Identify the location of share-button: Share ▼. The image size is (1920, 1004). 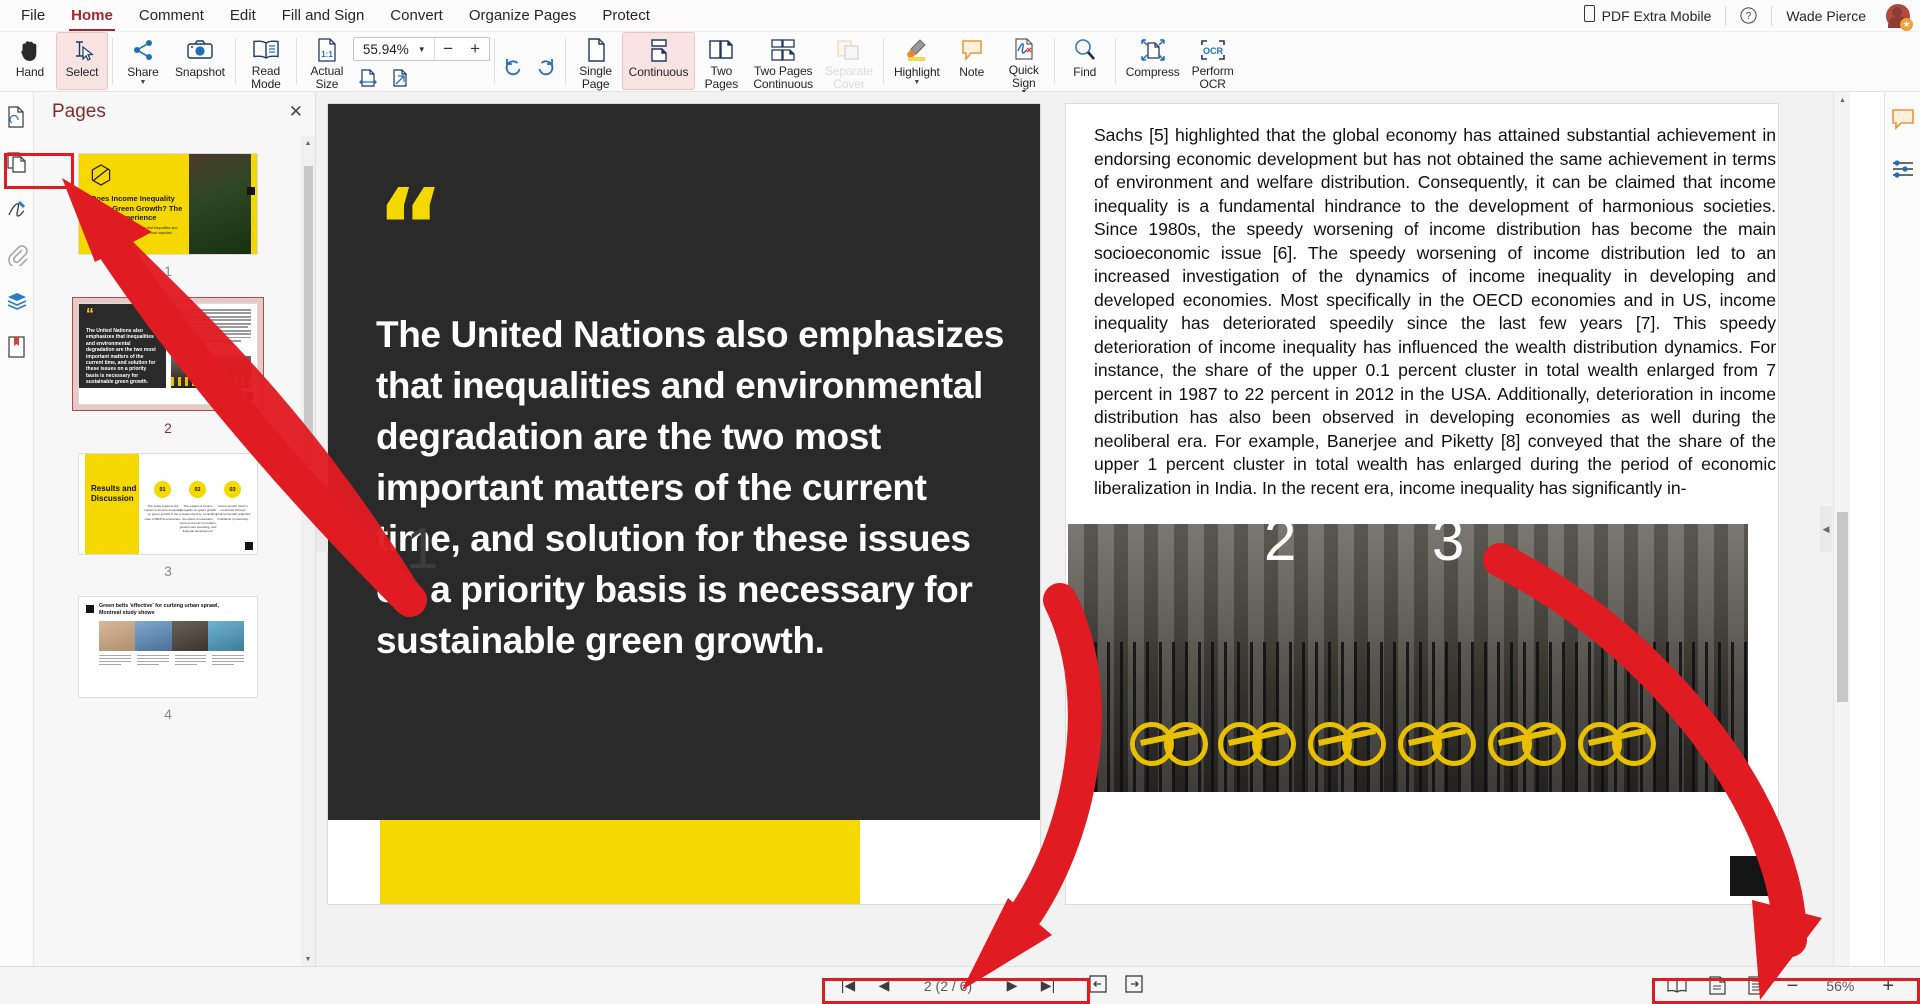
(143, 61).